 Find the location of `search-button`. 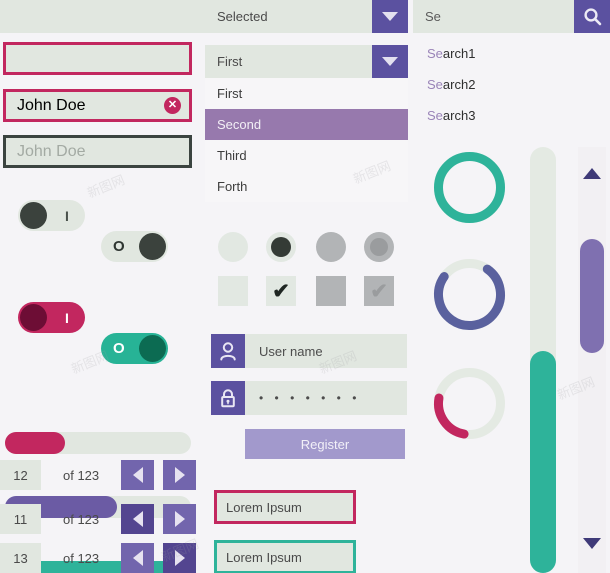

search-button is located at coordinates (592, 16).